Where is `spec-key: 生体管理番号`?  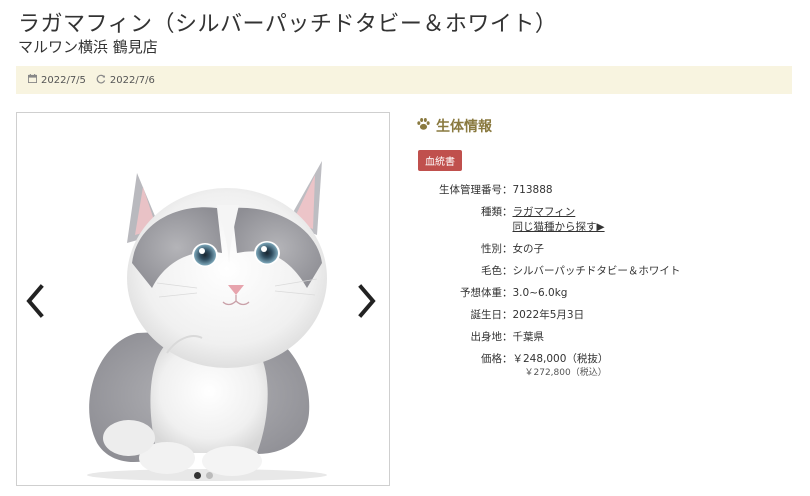
spec-key: 生体管理番号 is located at coordinates (470, 190).